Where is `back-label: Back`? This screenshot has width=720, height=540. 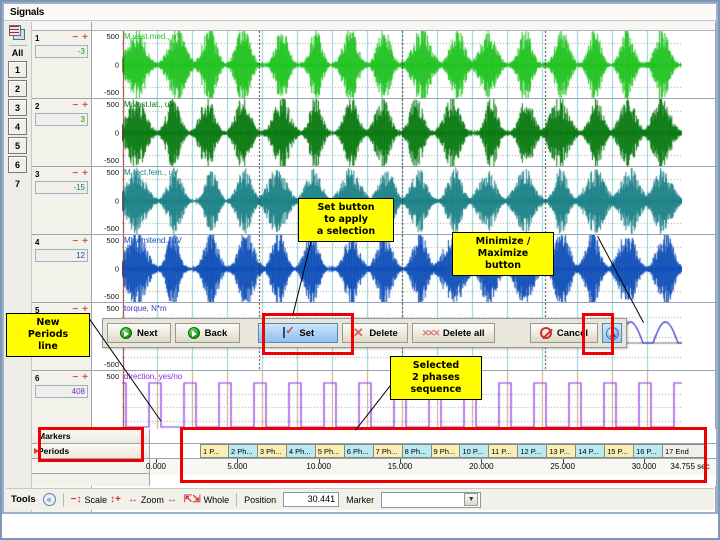 back-label: Back is located at coordinates (216, 333).